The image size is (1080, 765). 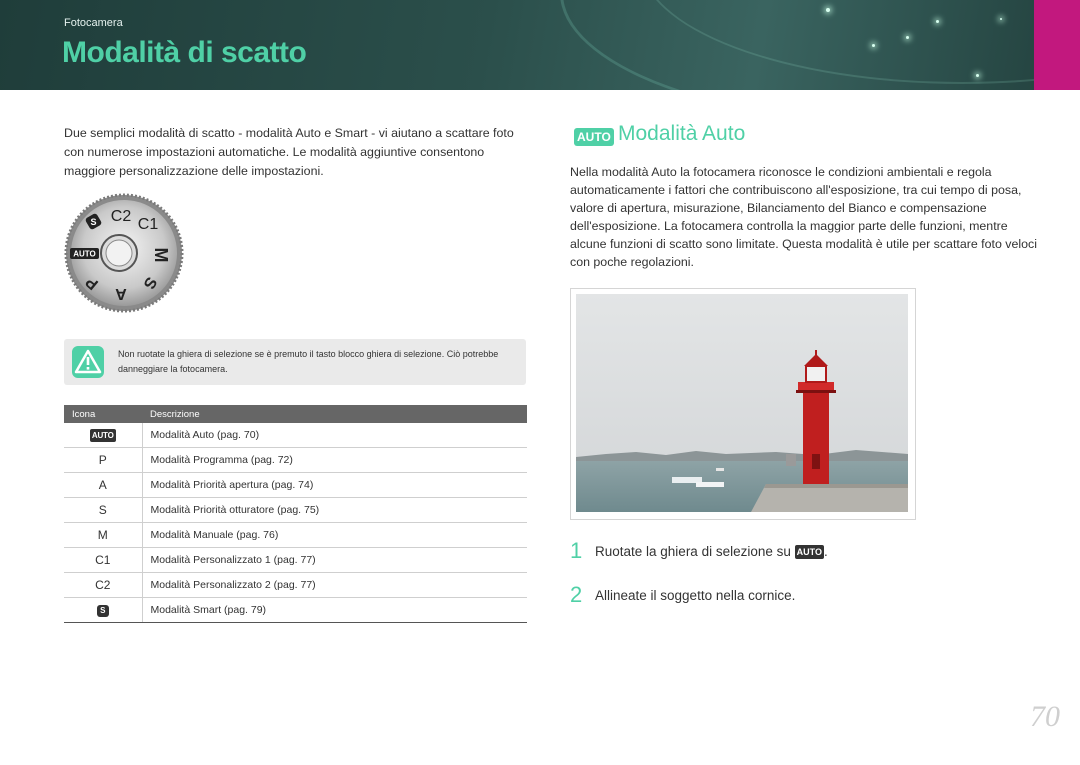 I want to click on custom1-mode-icon: C1, so click(x=103, y=560).